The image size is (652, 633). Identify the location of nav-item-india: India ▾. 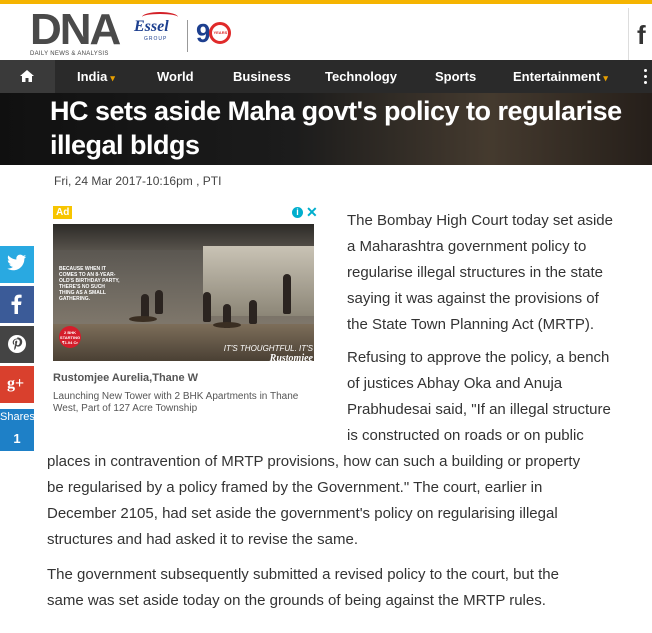
(96, 76).